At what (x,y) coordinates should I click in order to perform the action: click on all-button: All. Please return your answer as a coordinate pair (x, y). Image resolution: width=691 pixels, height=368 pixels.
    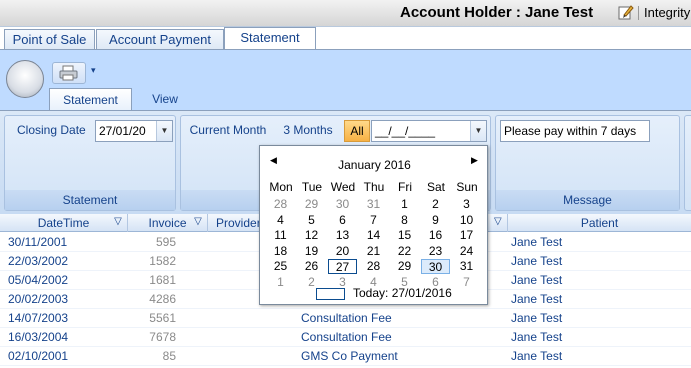
    Looking at the image, I should click on (357, 131).